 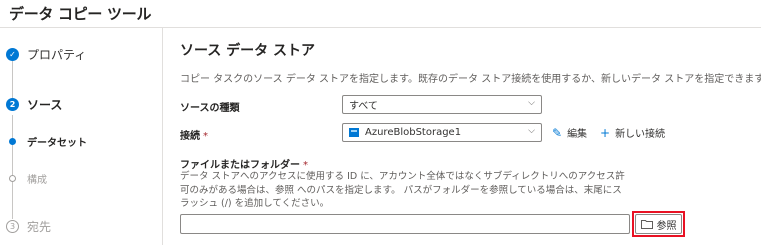 I want to click on connection-dropdown: AzureBlobStorage1 ⌵, so click(x=442, y=132).